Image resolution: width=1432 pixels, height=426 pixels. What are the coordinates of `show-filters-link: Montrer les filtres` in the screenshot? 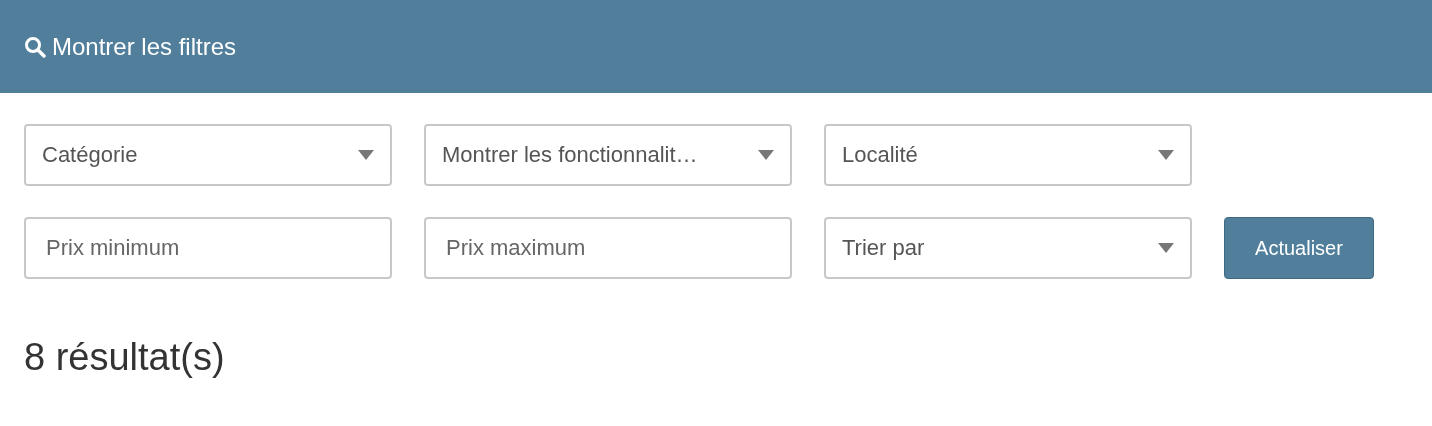 It's located at (130, 46).